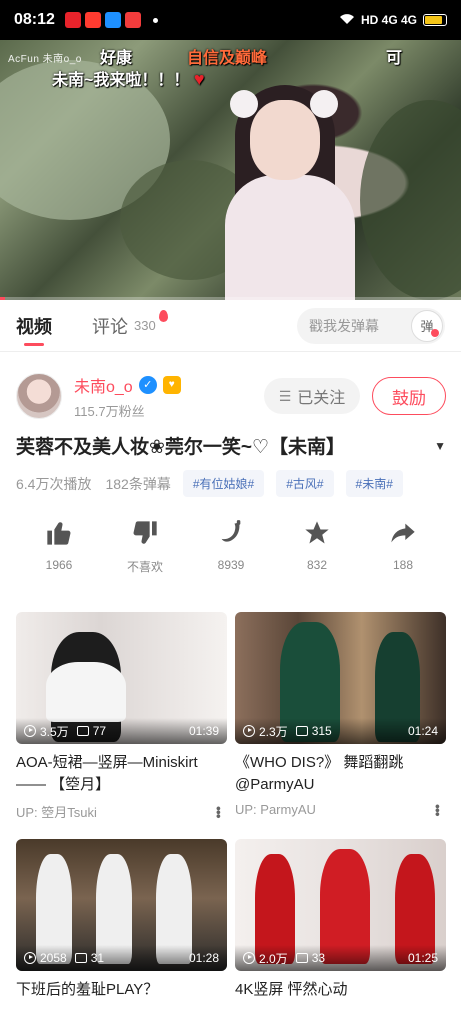 The height and width of the screenshot is (1024, 461). I want to click on danmu-count: 182条弹幕, so click(138, 483).